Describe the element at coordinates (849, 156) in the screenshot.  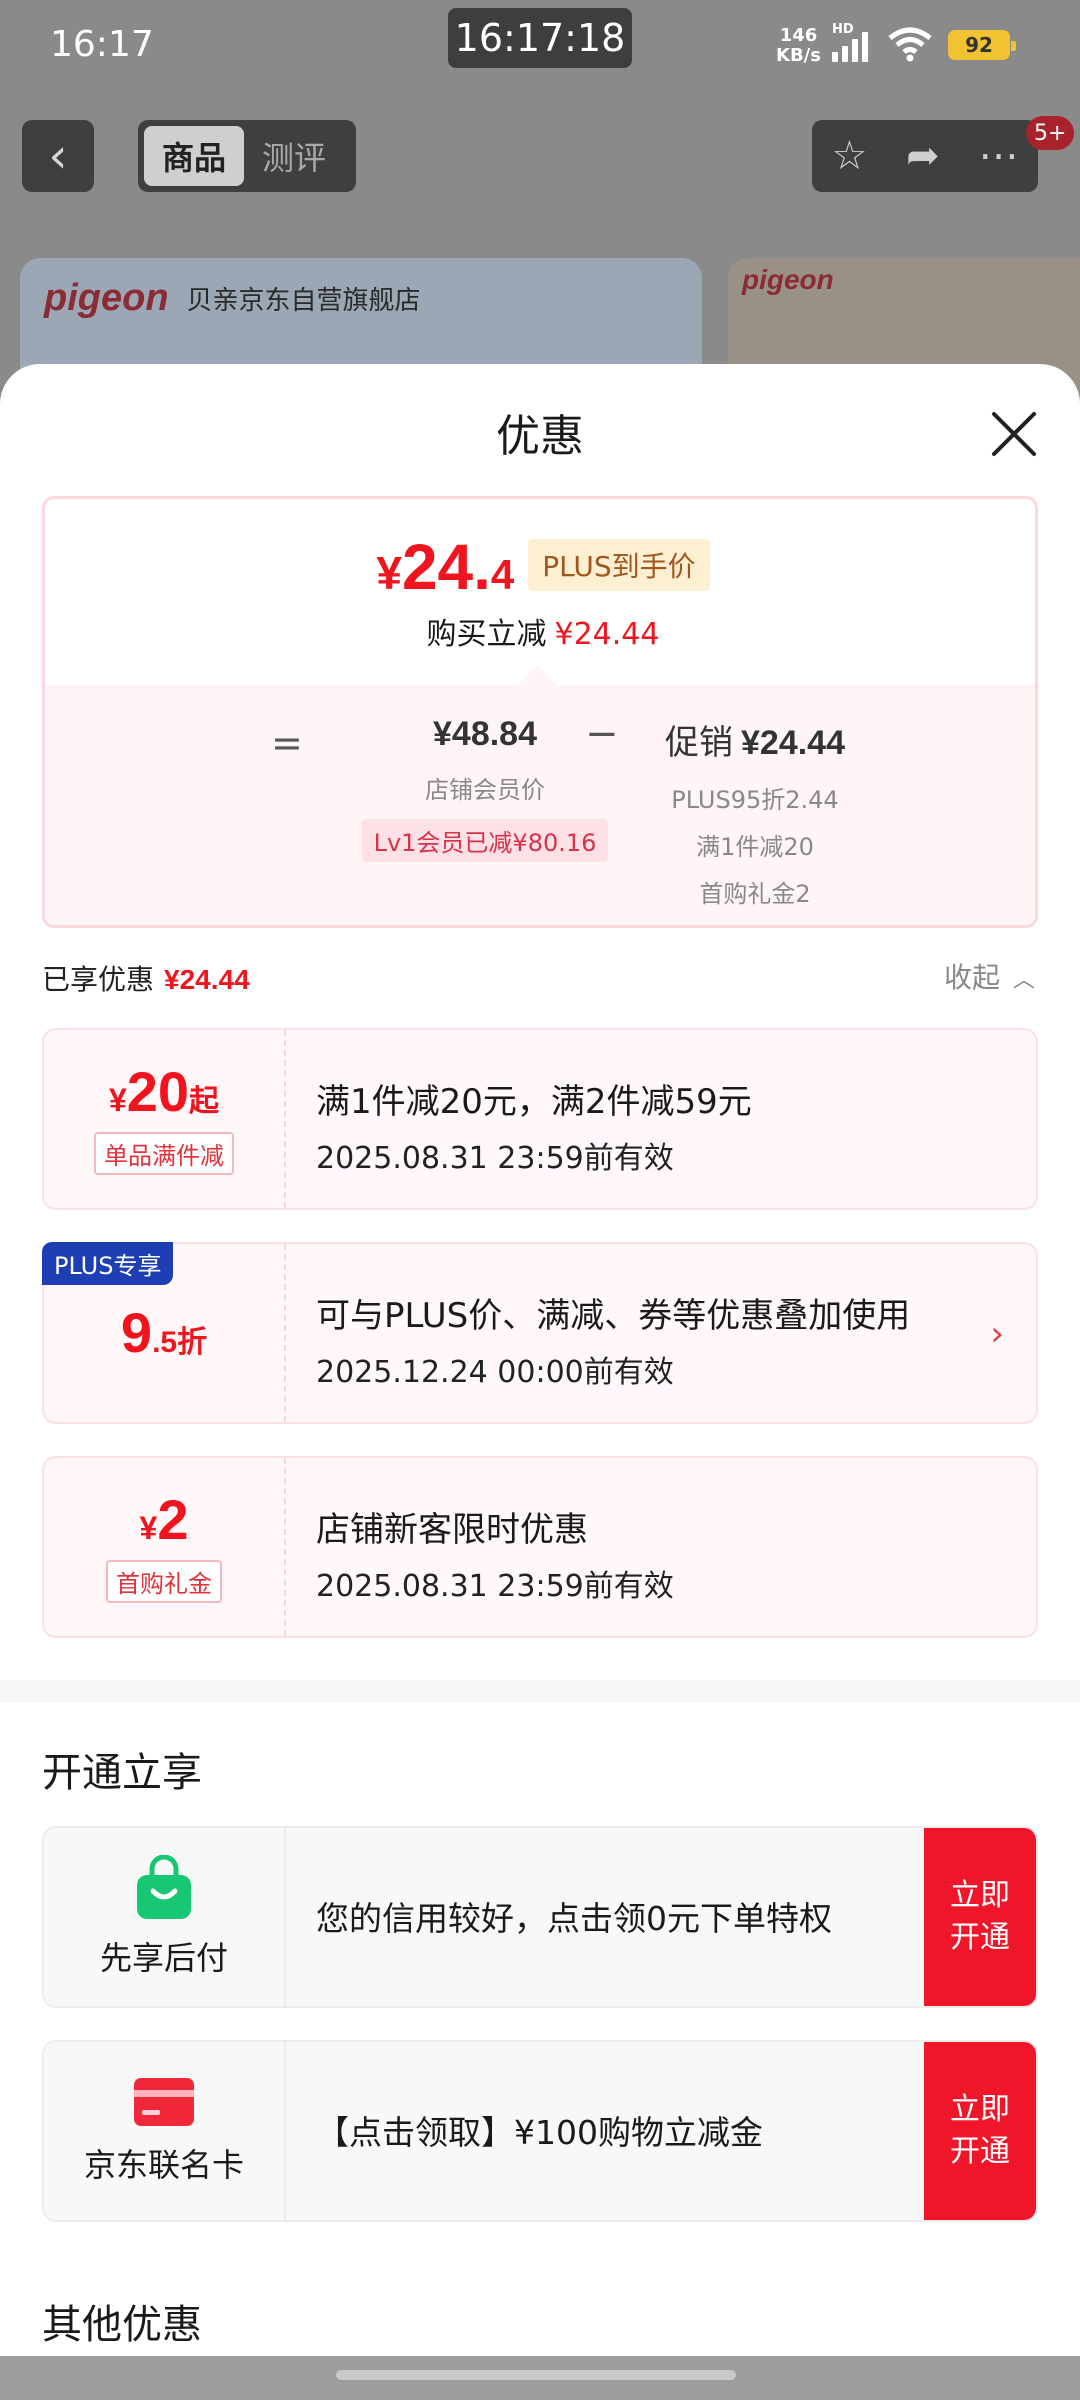
I see `favorite-star-icon: ☆` at that location.